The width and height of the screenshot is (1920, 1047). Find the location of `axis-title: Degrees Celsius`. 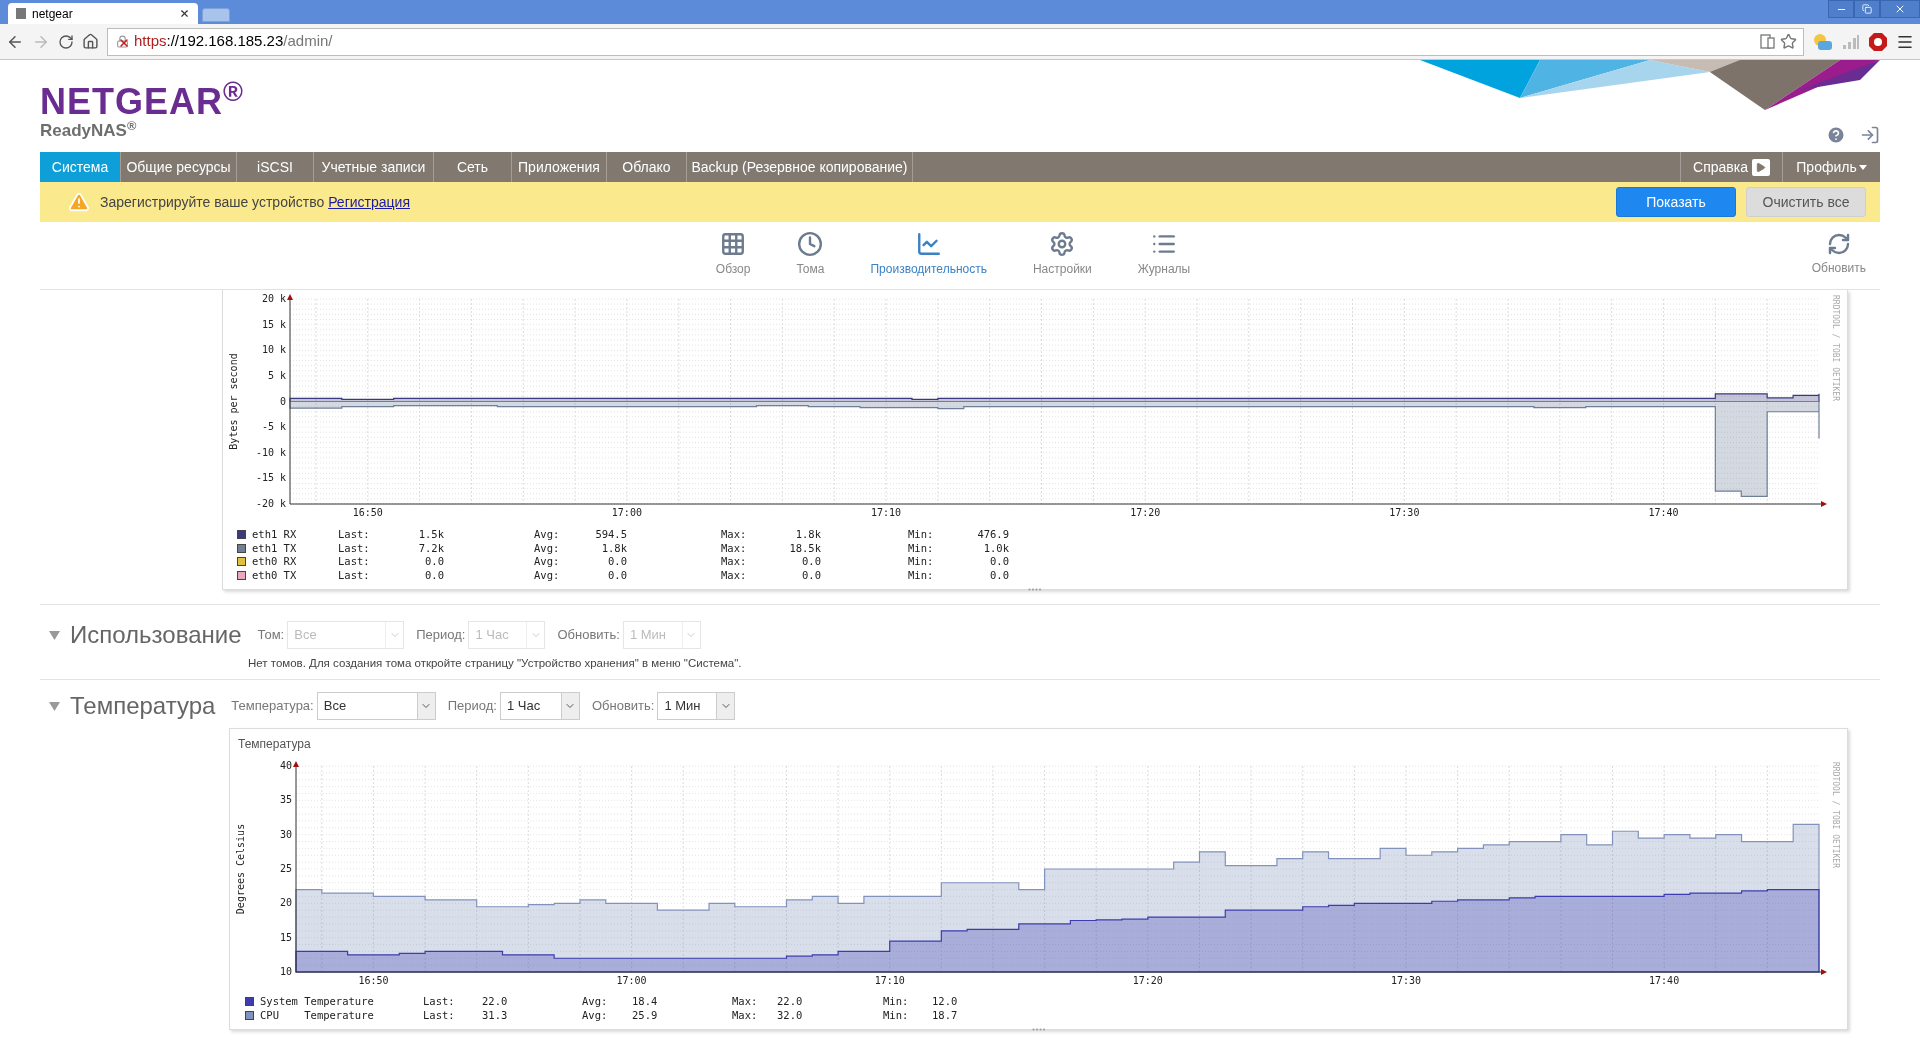

axis-title: Degrees Celsius is located at coordinates (240, 869).